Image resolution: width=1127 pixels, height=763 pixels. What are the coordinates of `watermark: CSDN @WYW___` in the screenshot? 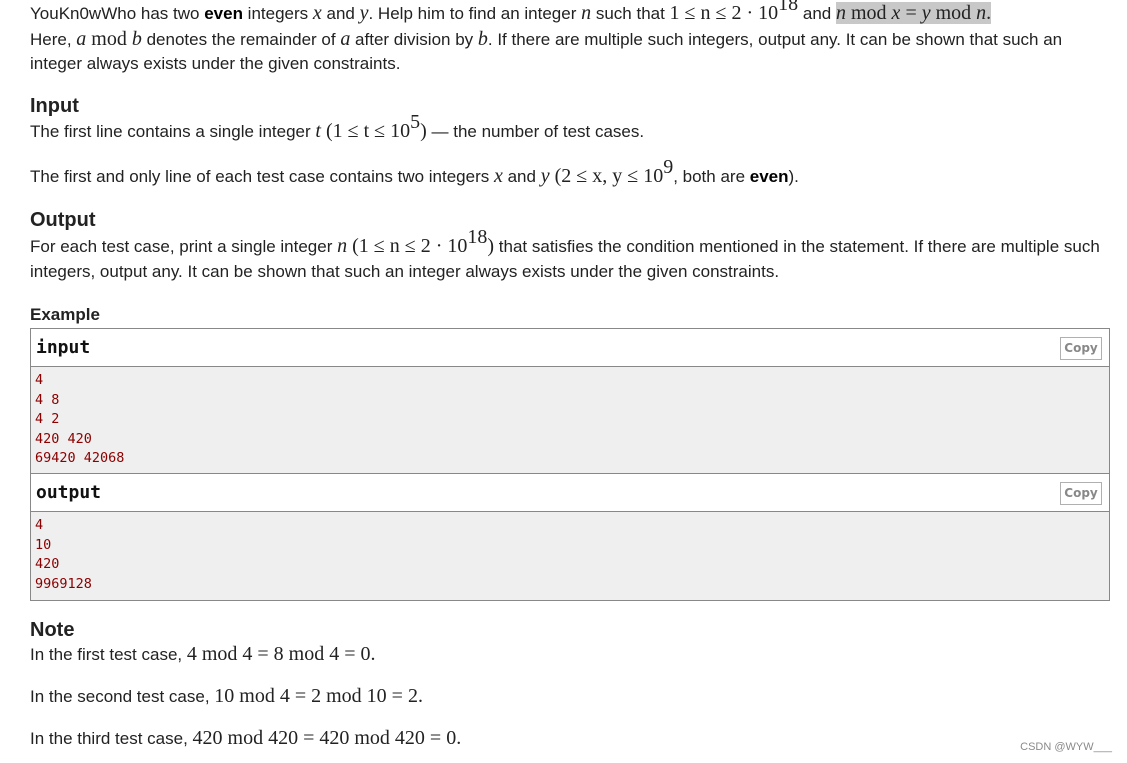 It's located at (1066, 747).